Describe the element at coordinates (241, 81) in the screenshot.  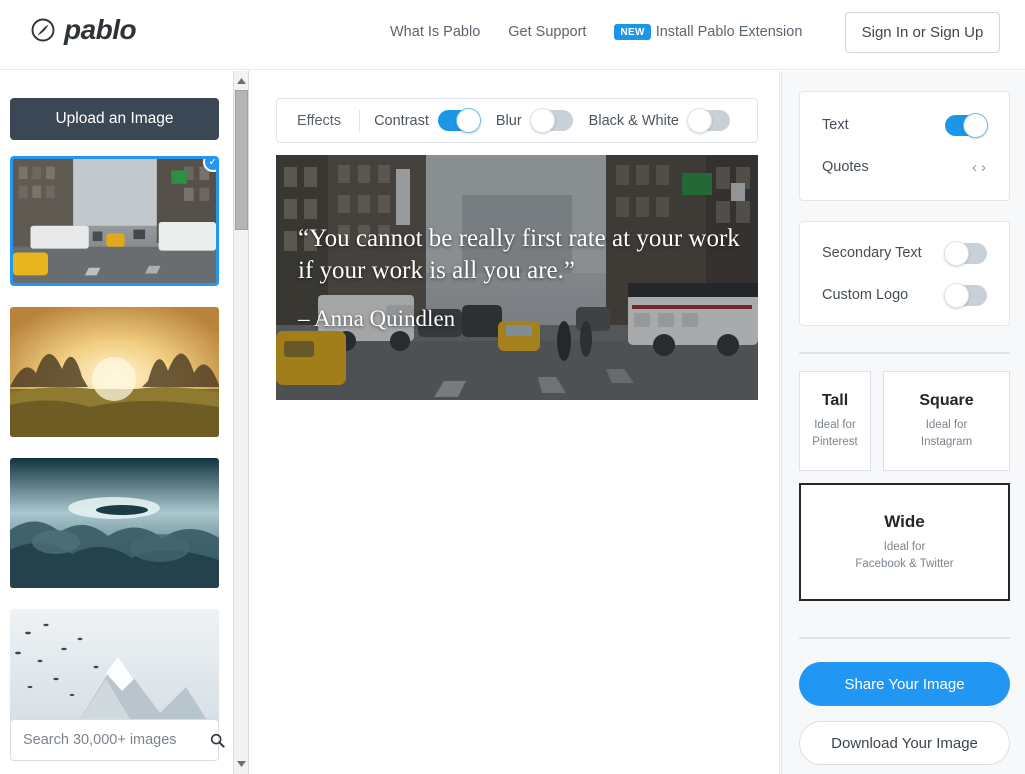
I see `caret-up-icon` at that location.